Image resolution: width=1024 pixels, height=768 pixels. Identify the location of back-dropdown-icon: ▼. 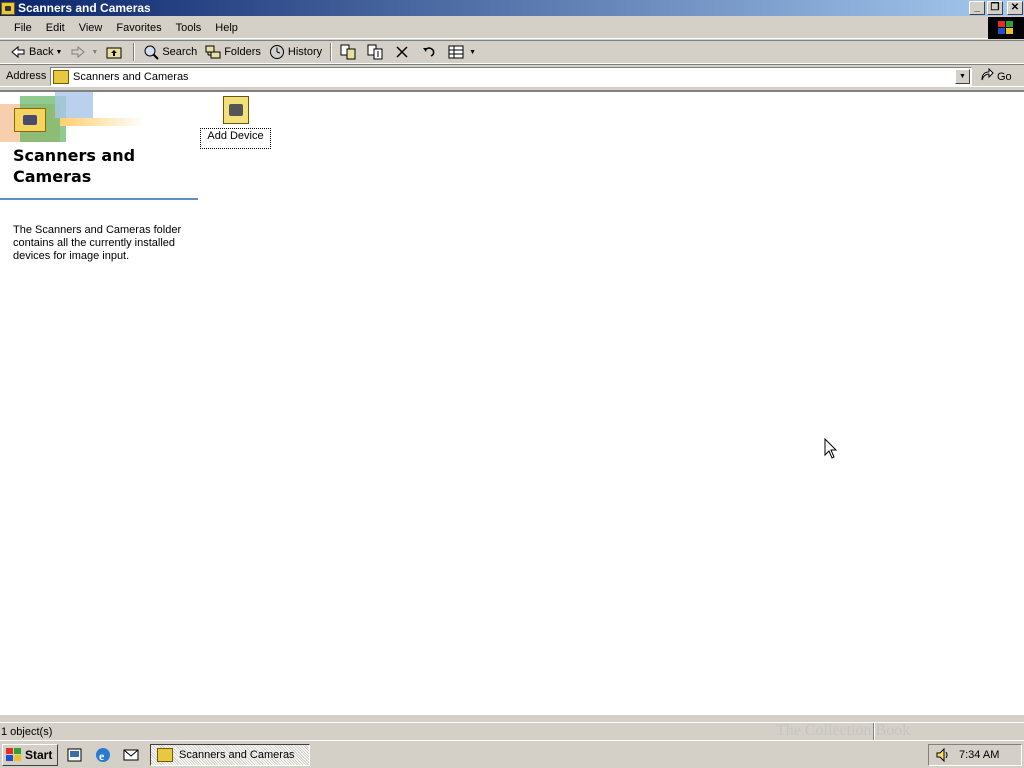
(58, 52).